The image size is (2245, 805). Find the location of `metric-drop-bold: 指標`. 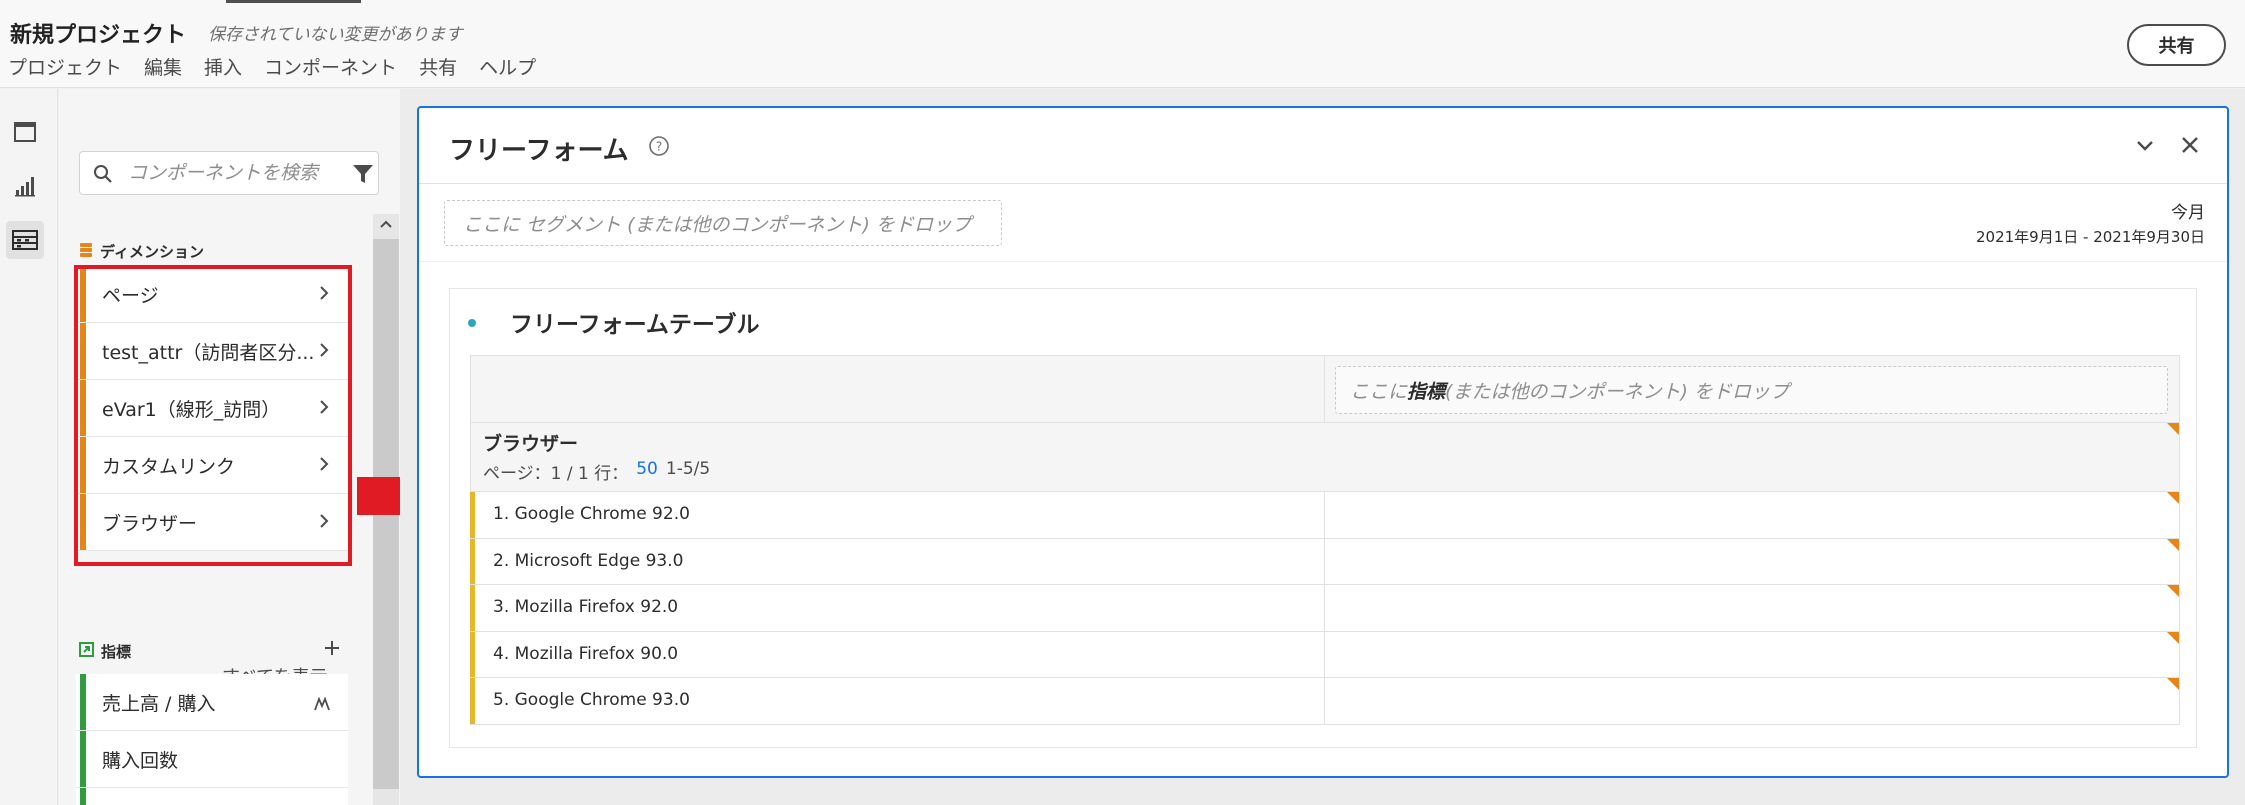

metric-drop-bold: 指標 is located at coordinates (1426, 391).